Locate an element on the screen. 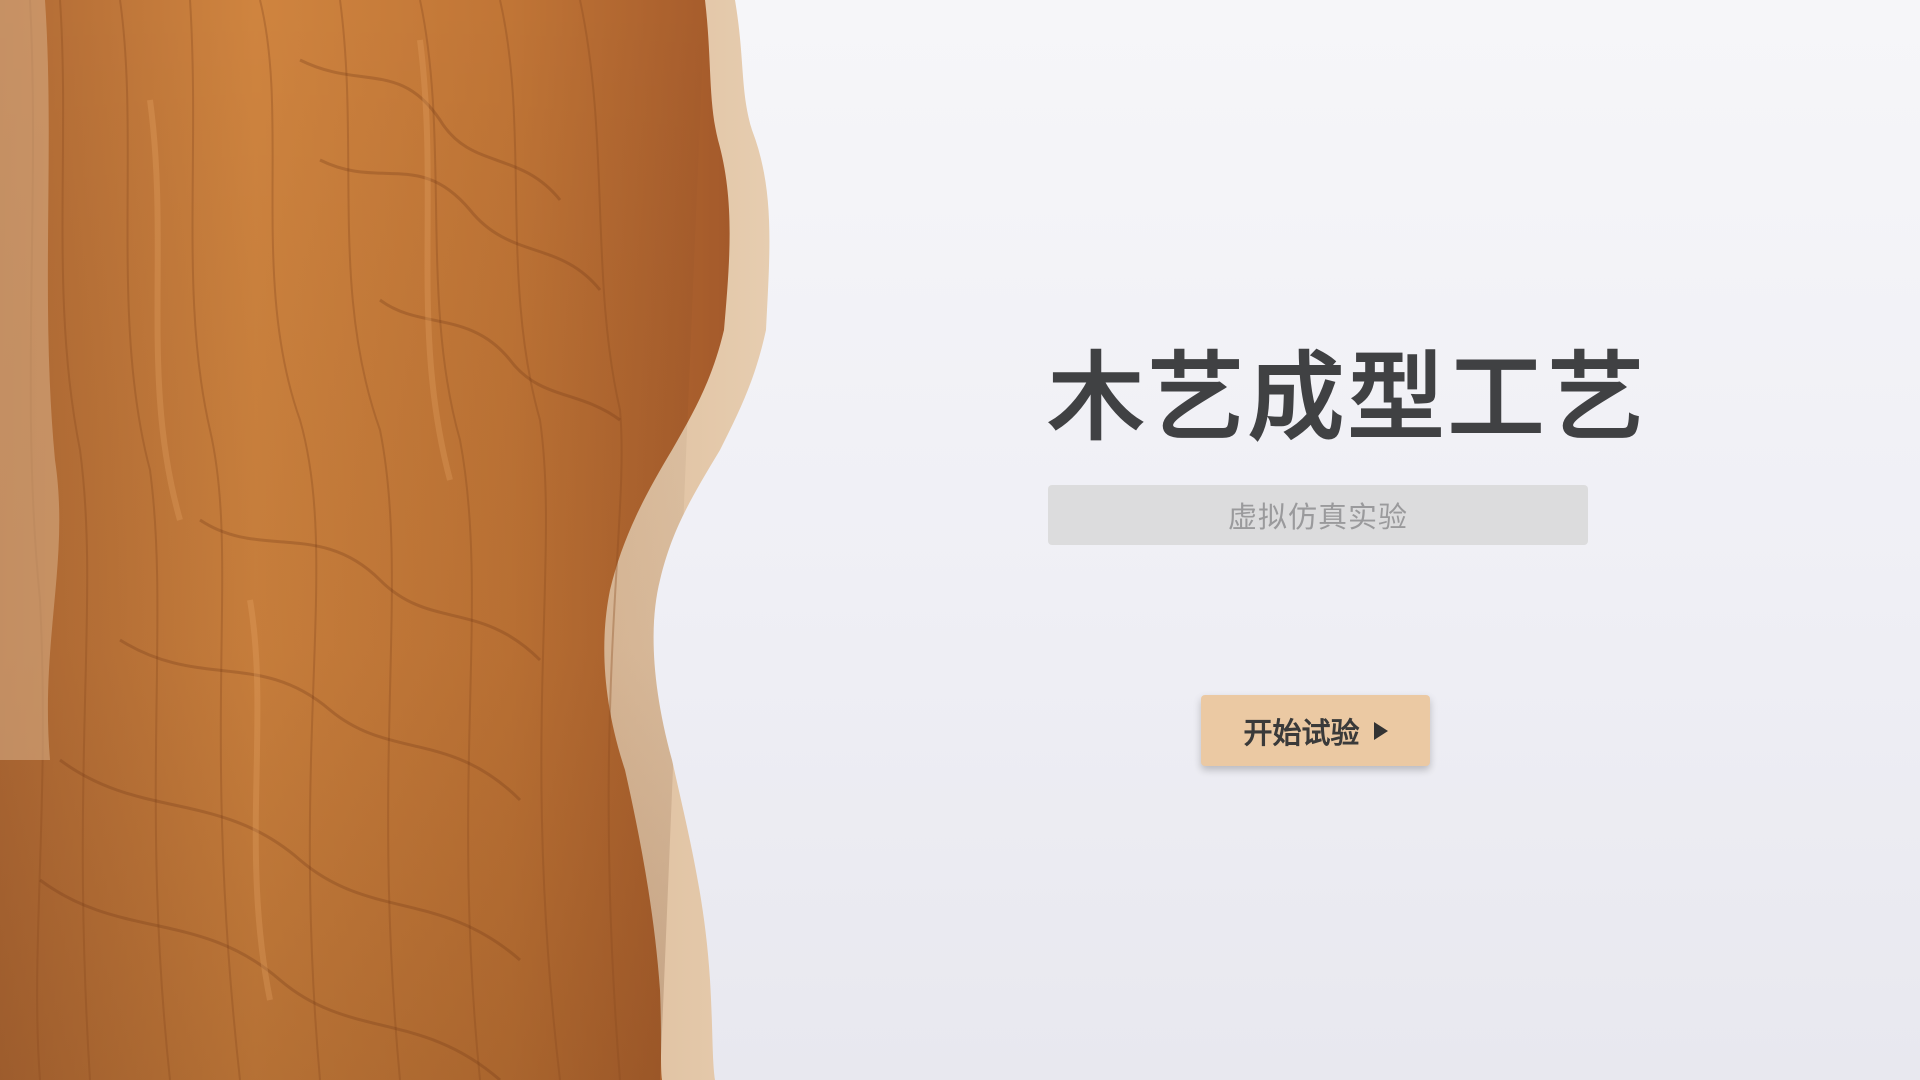 This screenshot has width=1920, height=1080. subtitle-bar: 虚拟仿真实验 is located at coordinates (1318, 515).